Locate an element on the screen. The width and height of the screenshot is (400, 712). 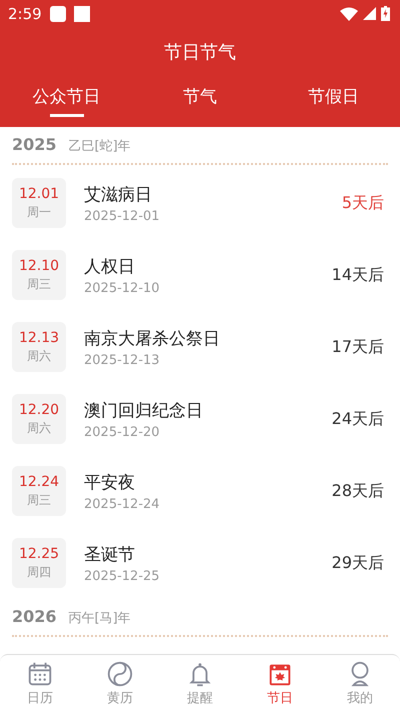
ganzhi-label: 丙午[马]年 is located at coordinates (99, 618).